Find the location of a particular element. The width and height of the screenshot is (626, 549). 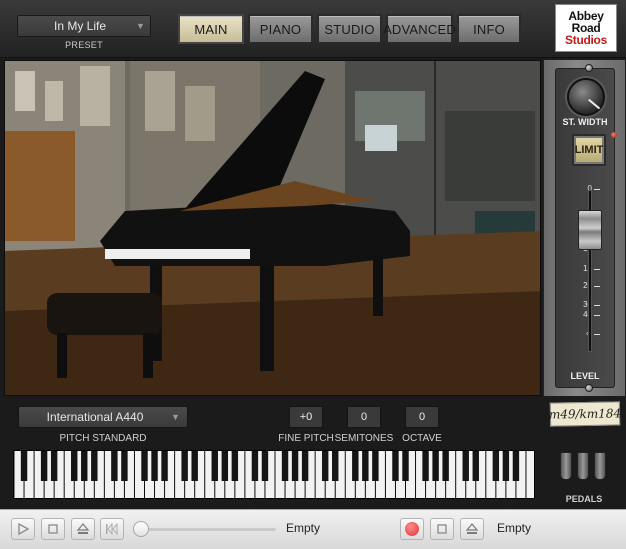

abbey-road-logo: Abbey Road Studios is located at coordinates (586, 28).